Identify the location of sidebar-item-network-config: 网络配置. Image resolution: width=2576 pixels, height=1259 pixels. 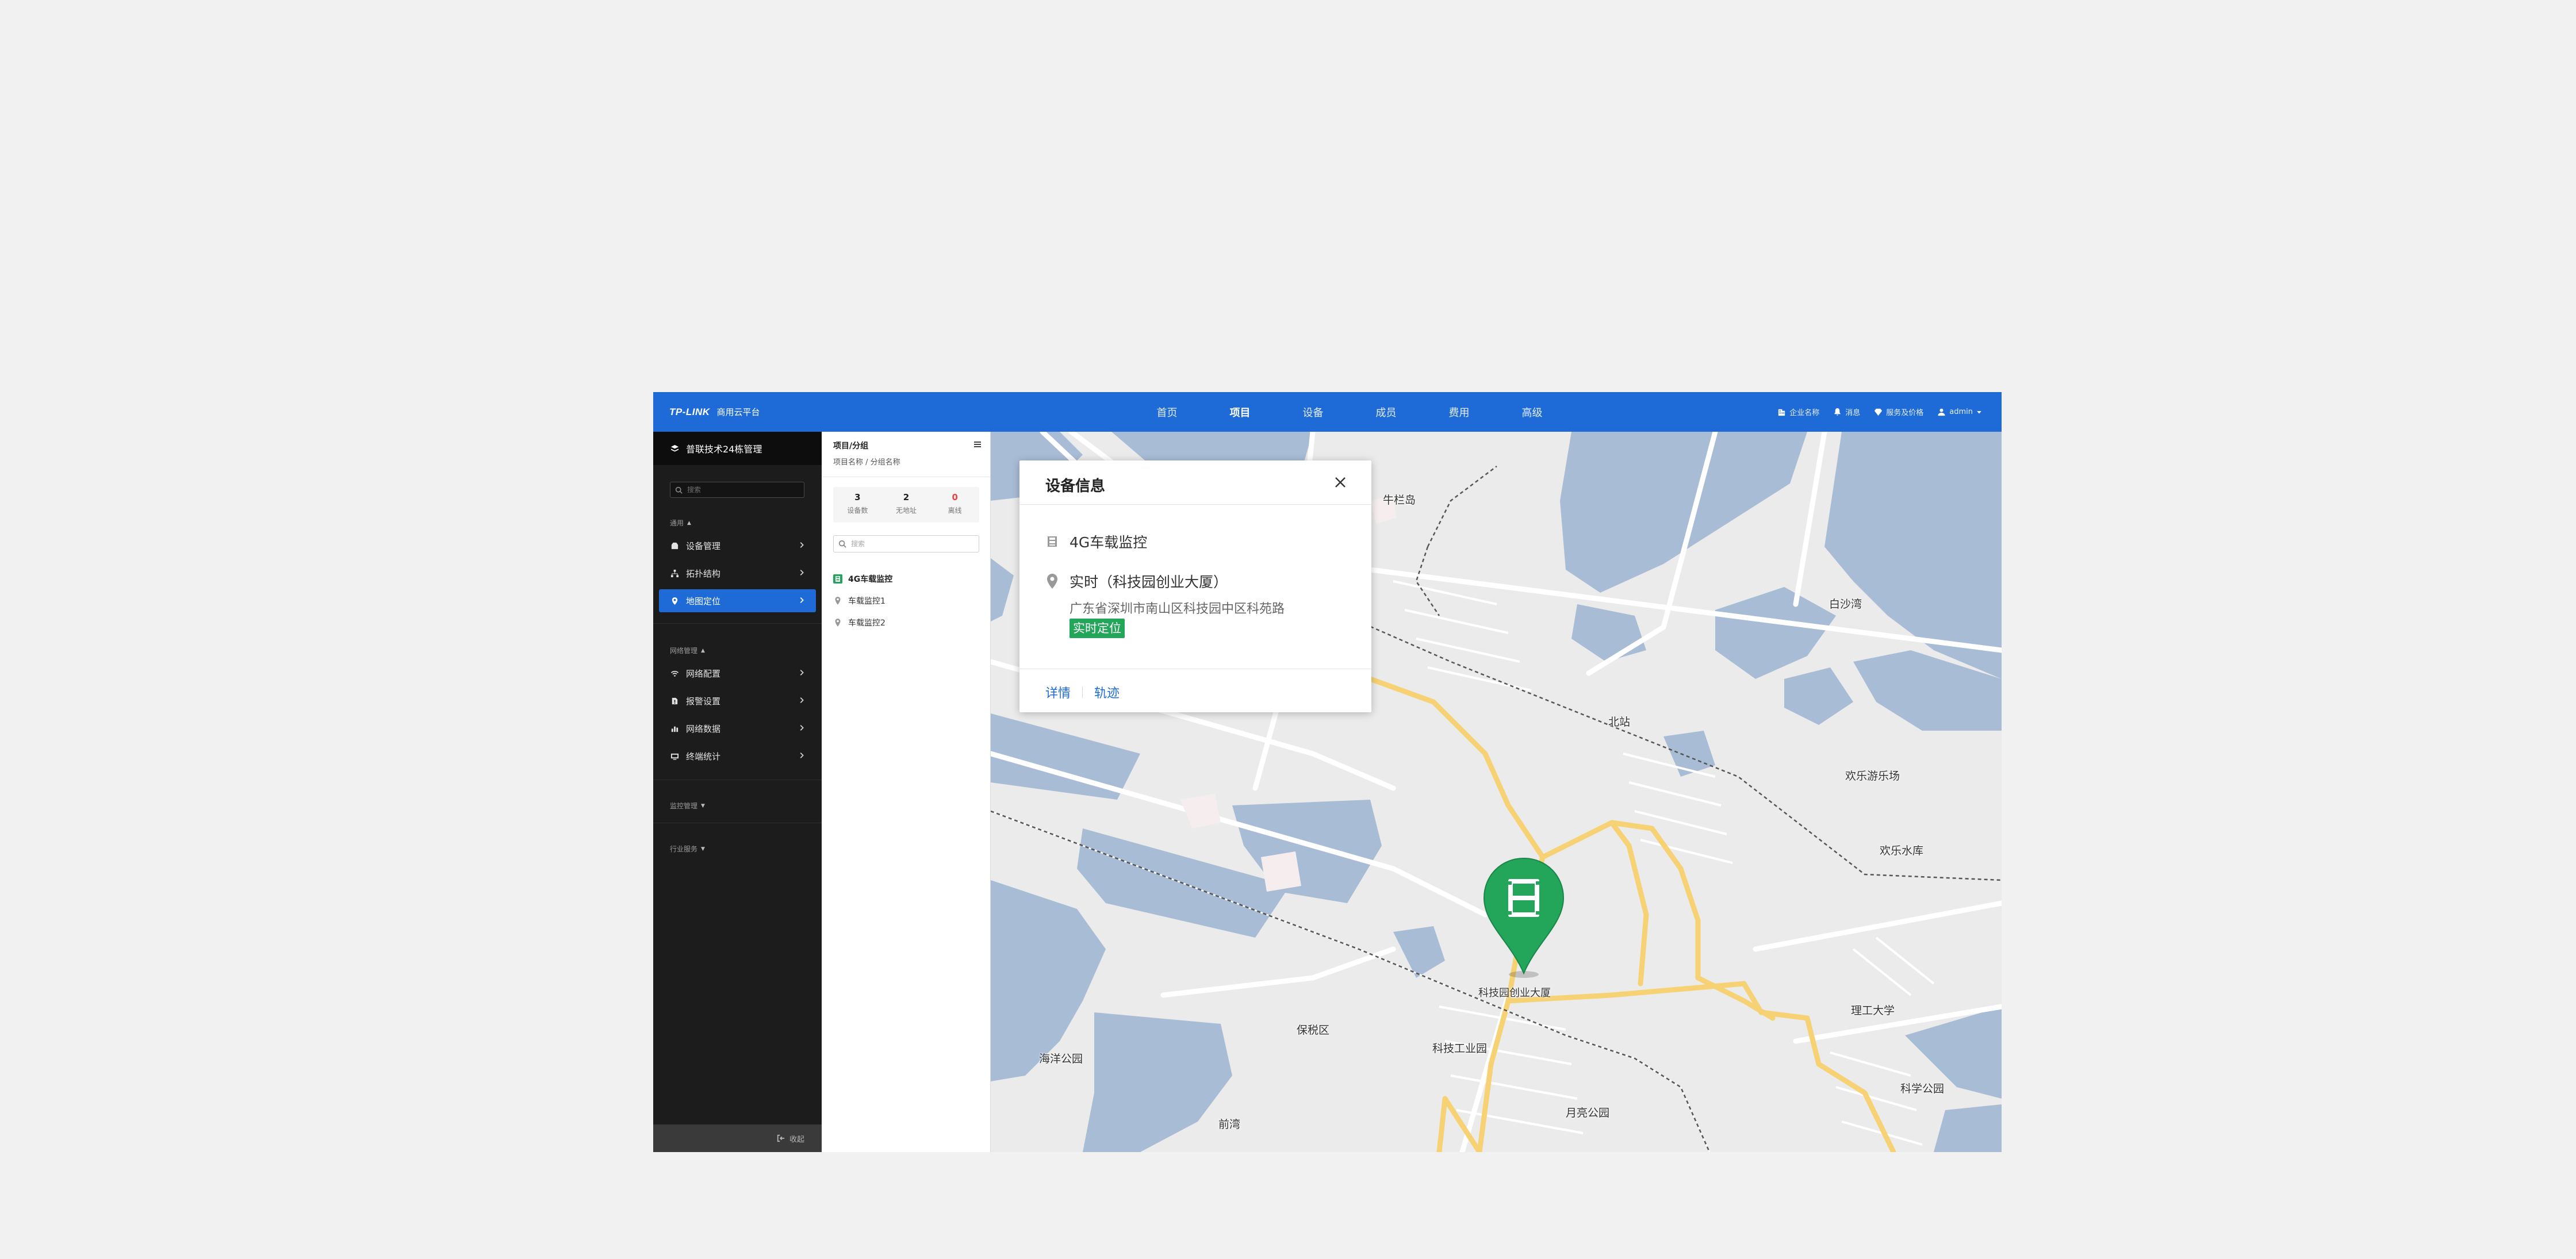
(737, 673).